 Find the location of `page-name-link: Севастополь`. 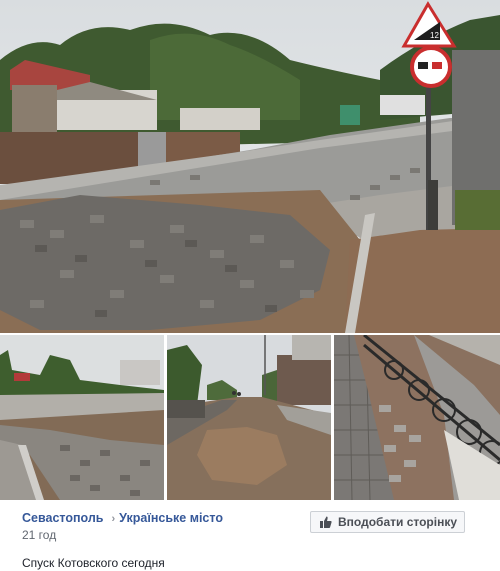

page-name-link: Севастополь is located at coordinates (63, 518).